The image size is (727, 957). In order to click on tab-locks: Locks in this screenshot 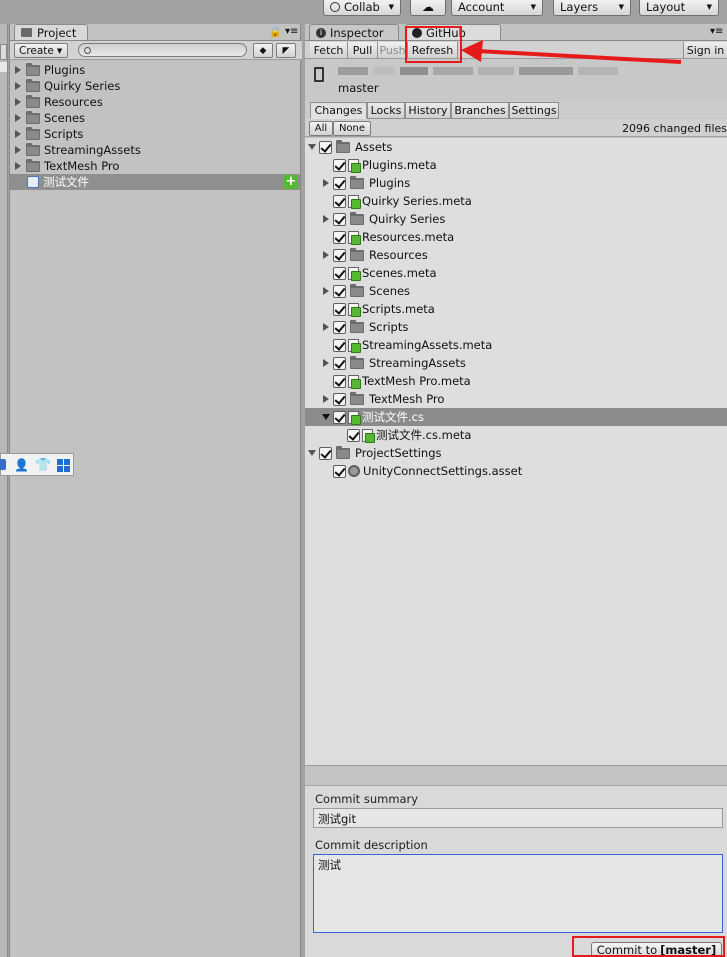, I will do `click(386, 110)`.